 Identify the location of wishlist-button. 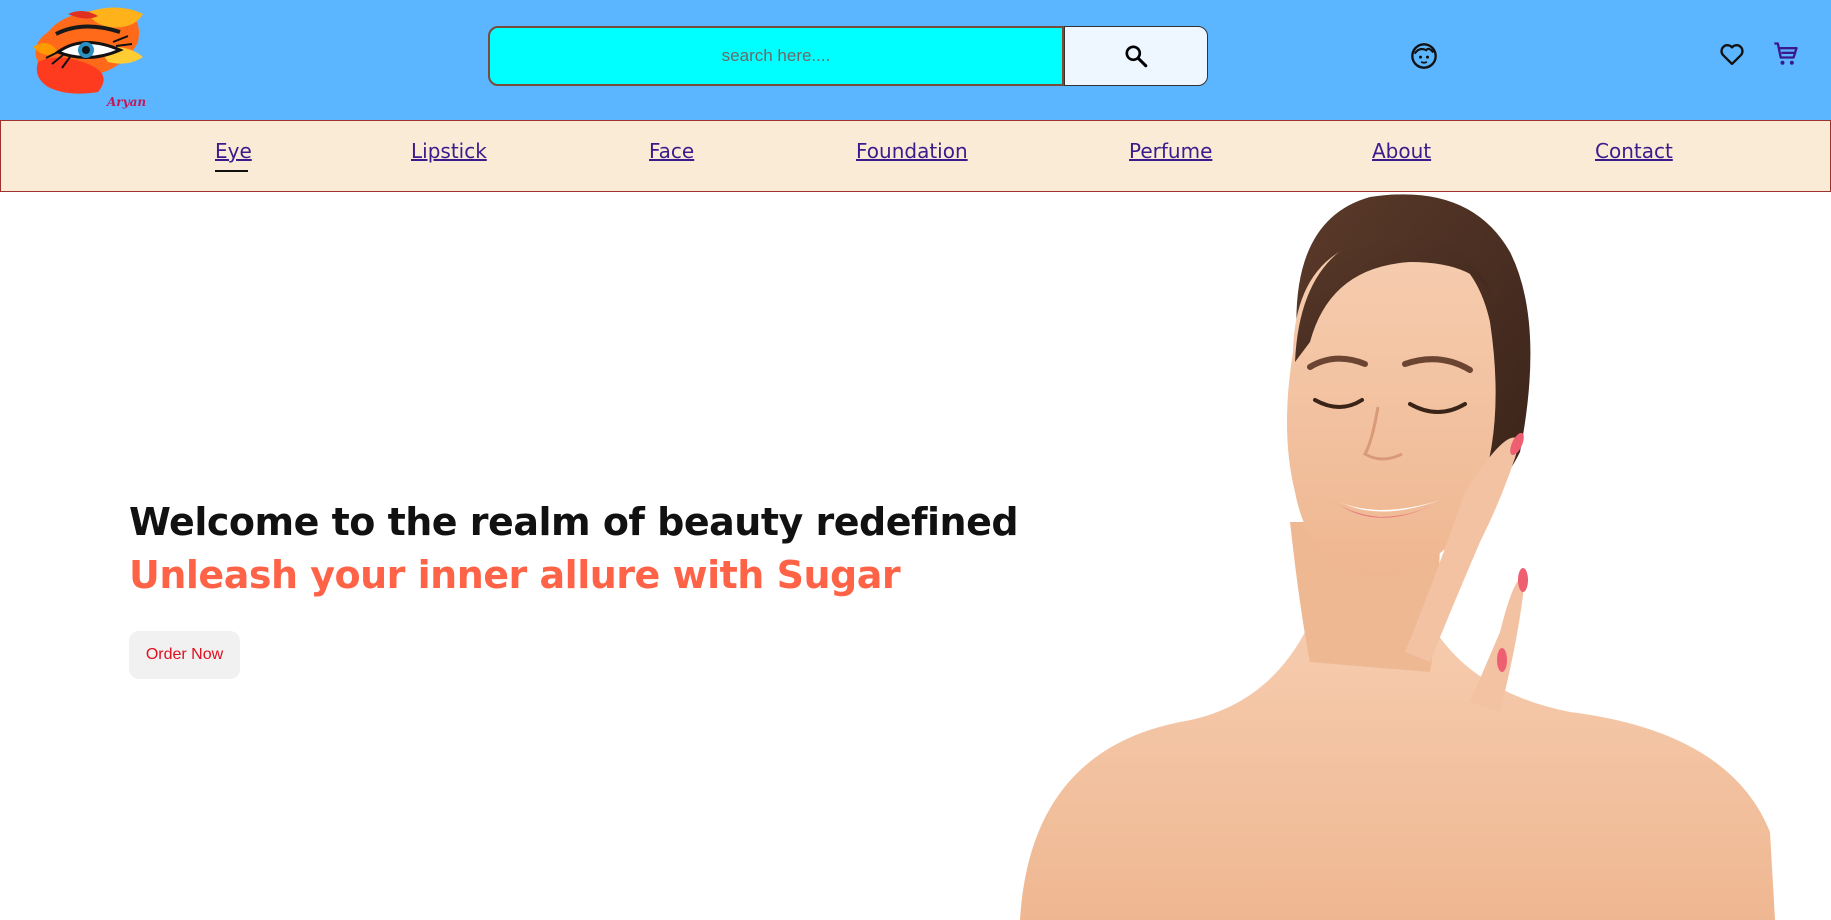
(1732, 54).